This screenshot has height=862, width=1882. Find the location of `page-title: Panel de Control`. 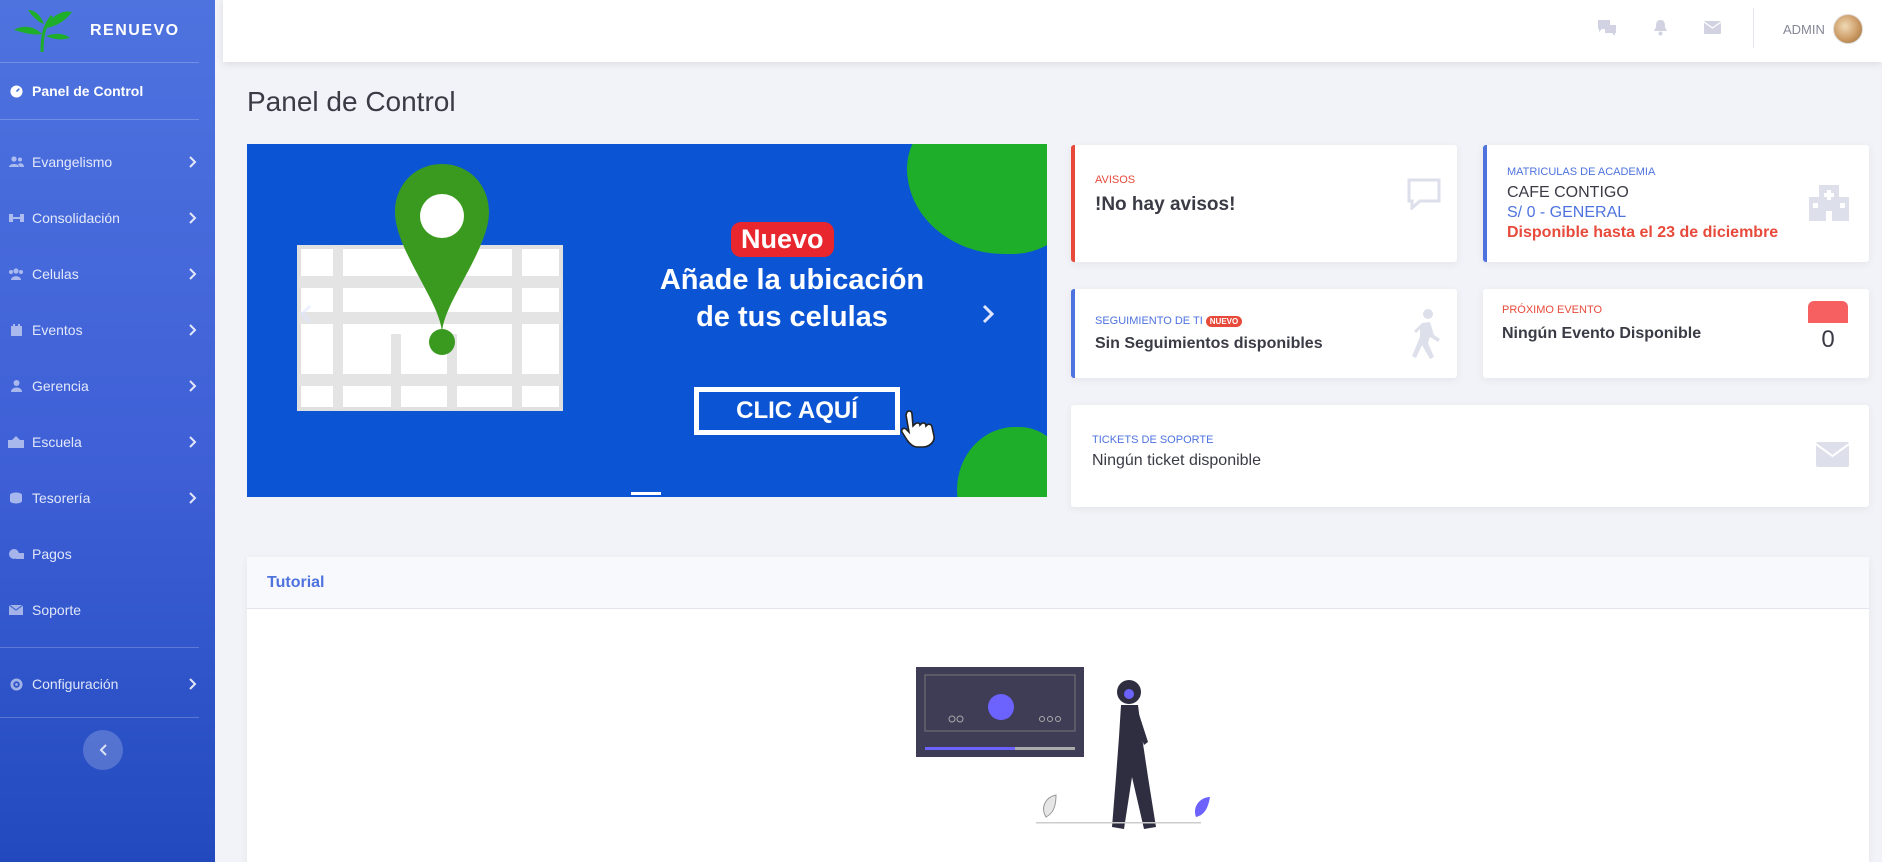

page-title: Panel de Control is located at coordinates (351, 101).